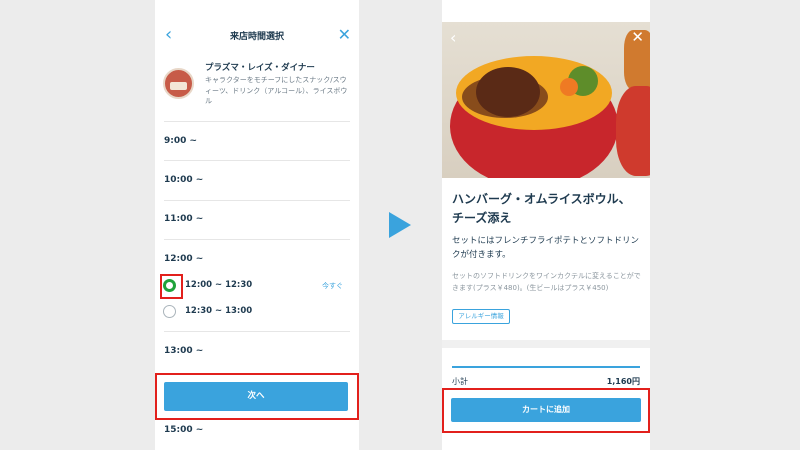  Describe the element at coordinates (547, 209) in the screenshot. I see `product-title: ハンバーグ・オムライスボウル、 チーズ添え` at that location.